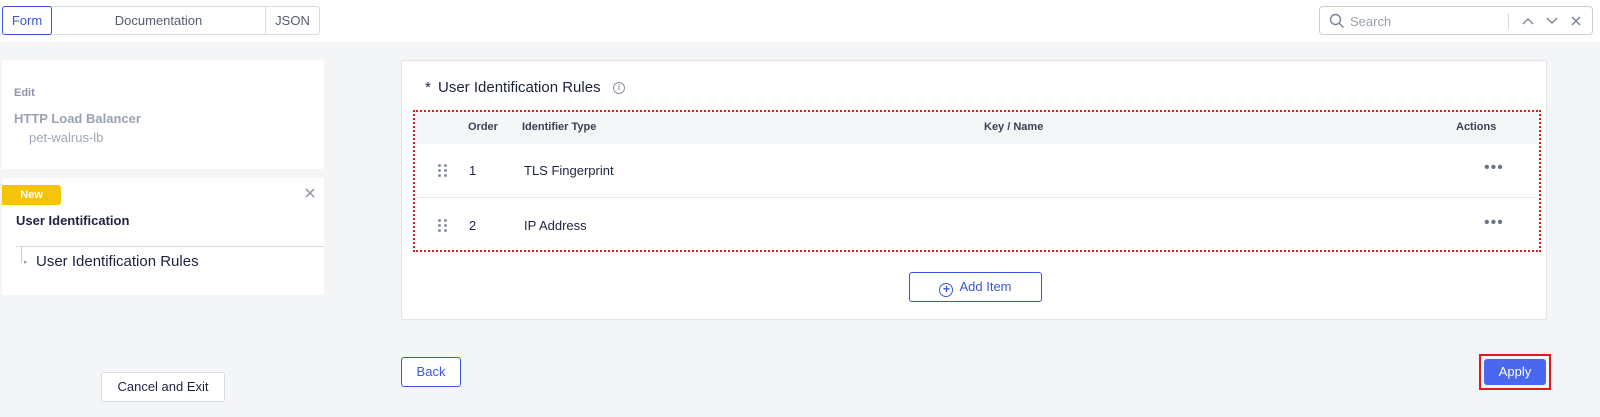 The image size is (1600, 417). I want to click on edit-summary-card: Edit HTTP Load Balancer pet-walrus-lb, so click(163, 114).